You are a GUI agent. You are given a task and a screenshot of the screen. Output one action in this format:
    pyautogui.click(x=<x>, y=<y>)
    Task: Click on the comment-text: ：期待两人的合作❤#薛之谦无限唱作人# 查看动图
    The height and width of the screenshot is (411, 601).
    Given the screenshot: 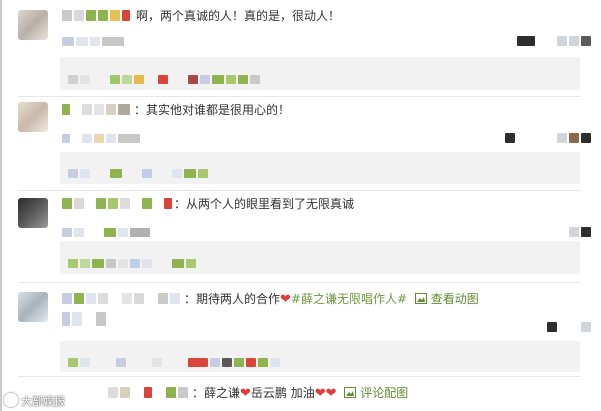 What is the action you would take?
    pyautogui.click(x=270, y=299)
    